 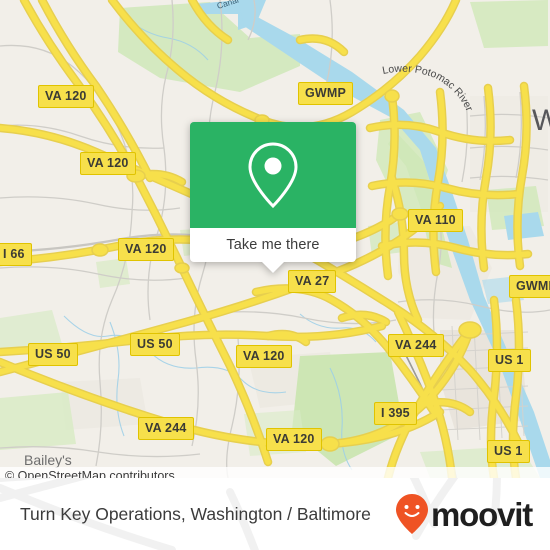 What do you see at coordinates (273, 267) in the screenshot?
I see `popup-tail-pointer` at bounding box center [273, 267].